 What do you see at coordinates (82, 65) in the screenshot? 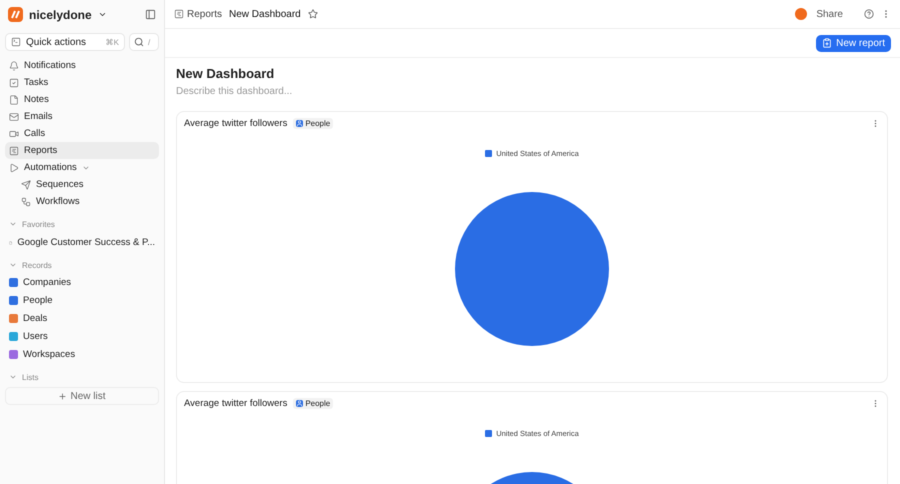
I see `nav-item: Notifications` at bounding box center [82, 65].